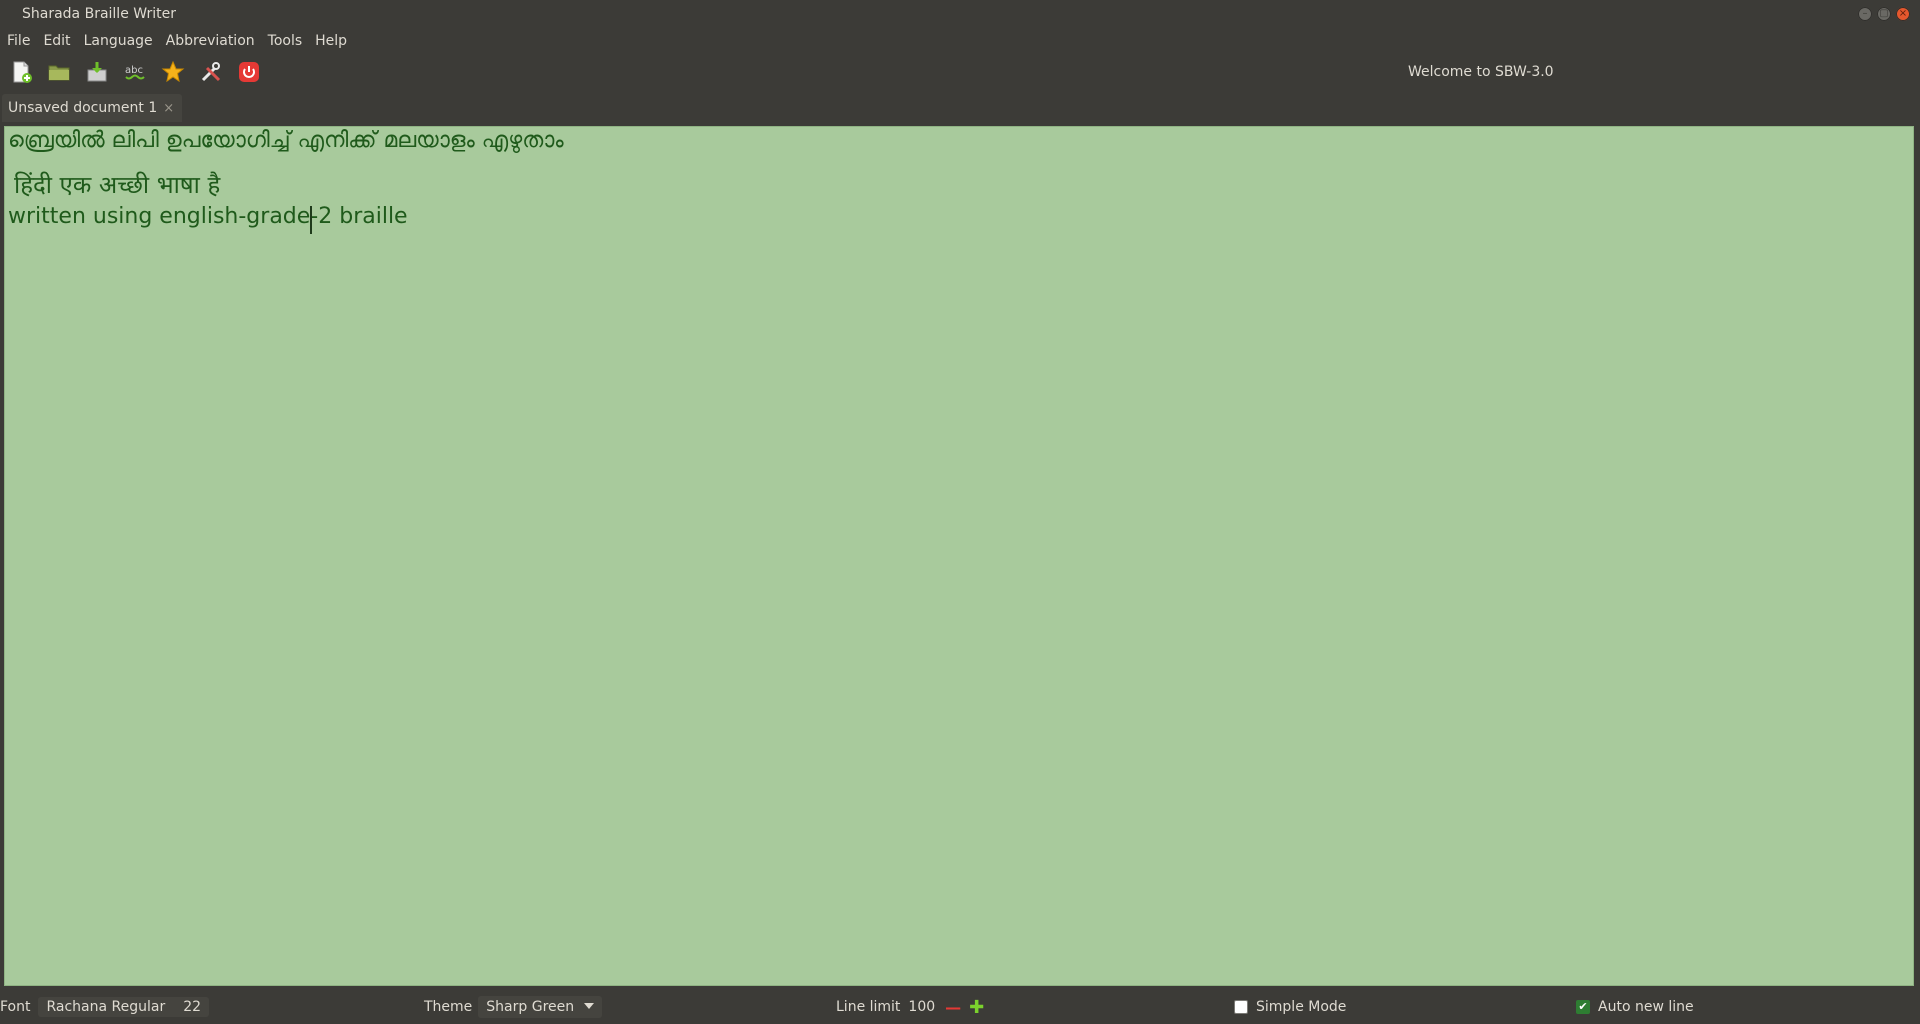  Describe the element at coordinates (285, 41) in the screenshot. I see `menu-tools: Tools` at that location.